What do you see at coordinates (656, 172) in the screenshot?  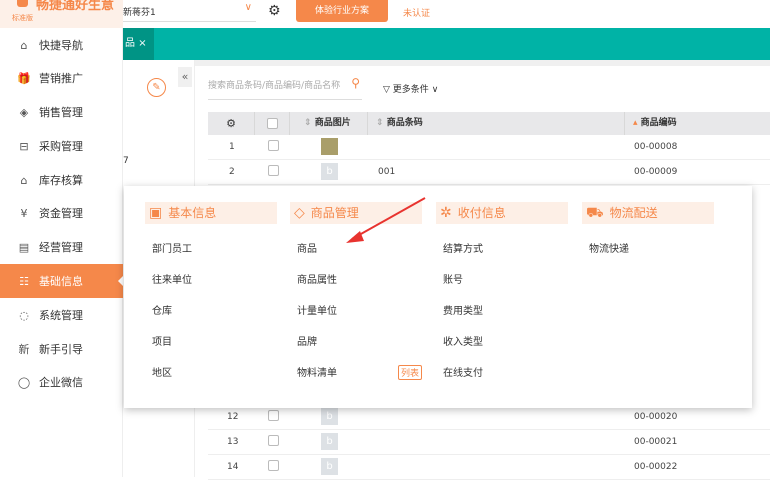 I see `row-code: 00-00009` at bounding box center [656, 172].